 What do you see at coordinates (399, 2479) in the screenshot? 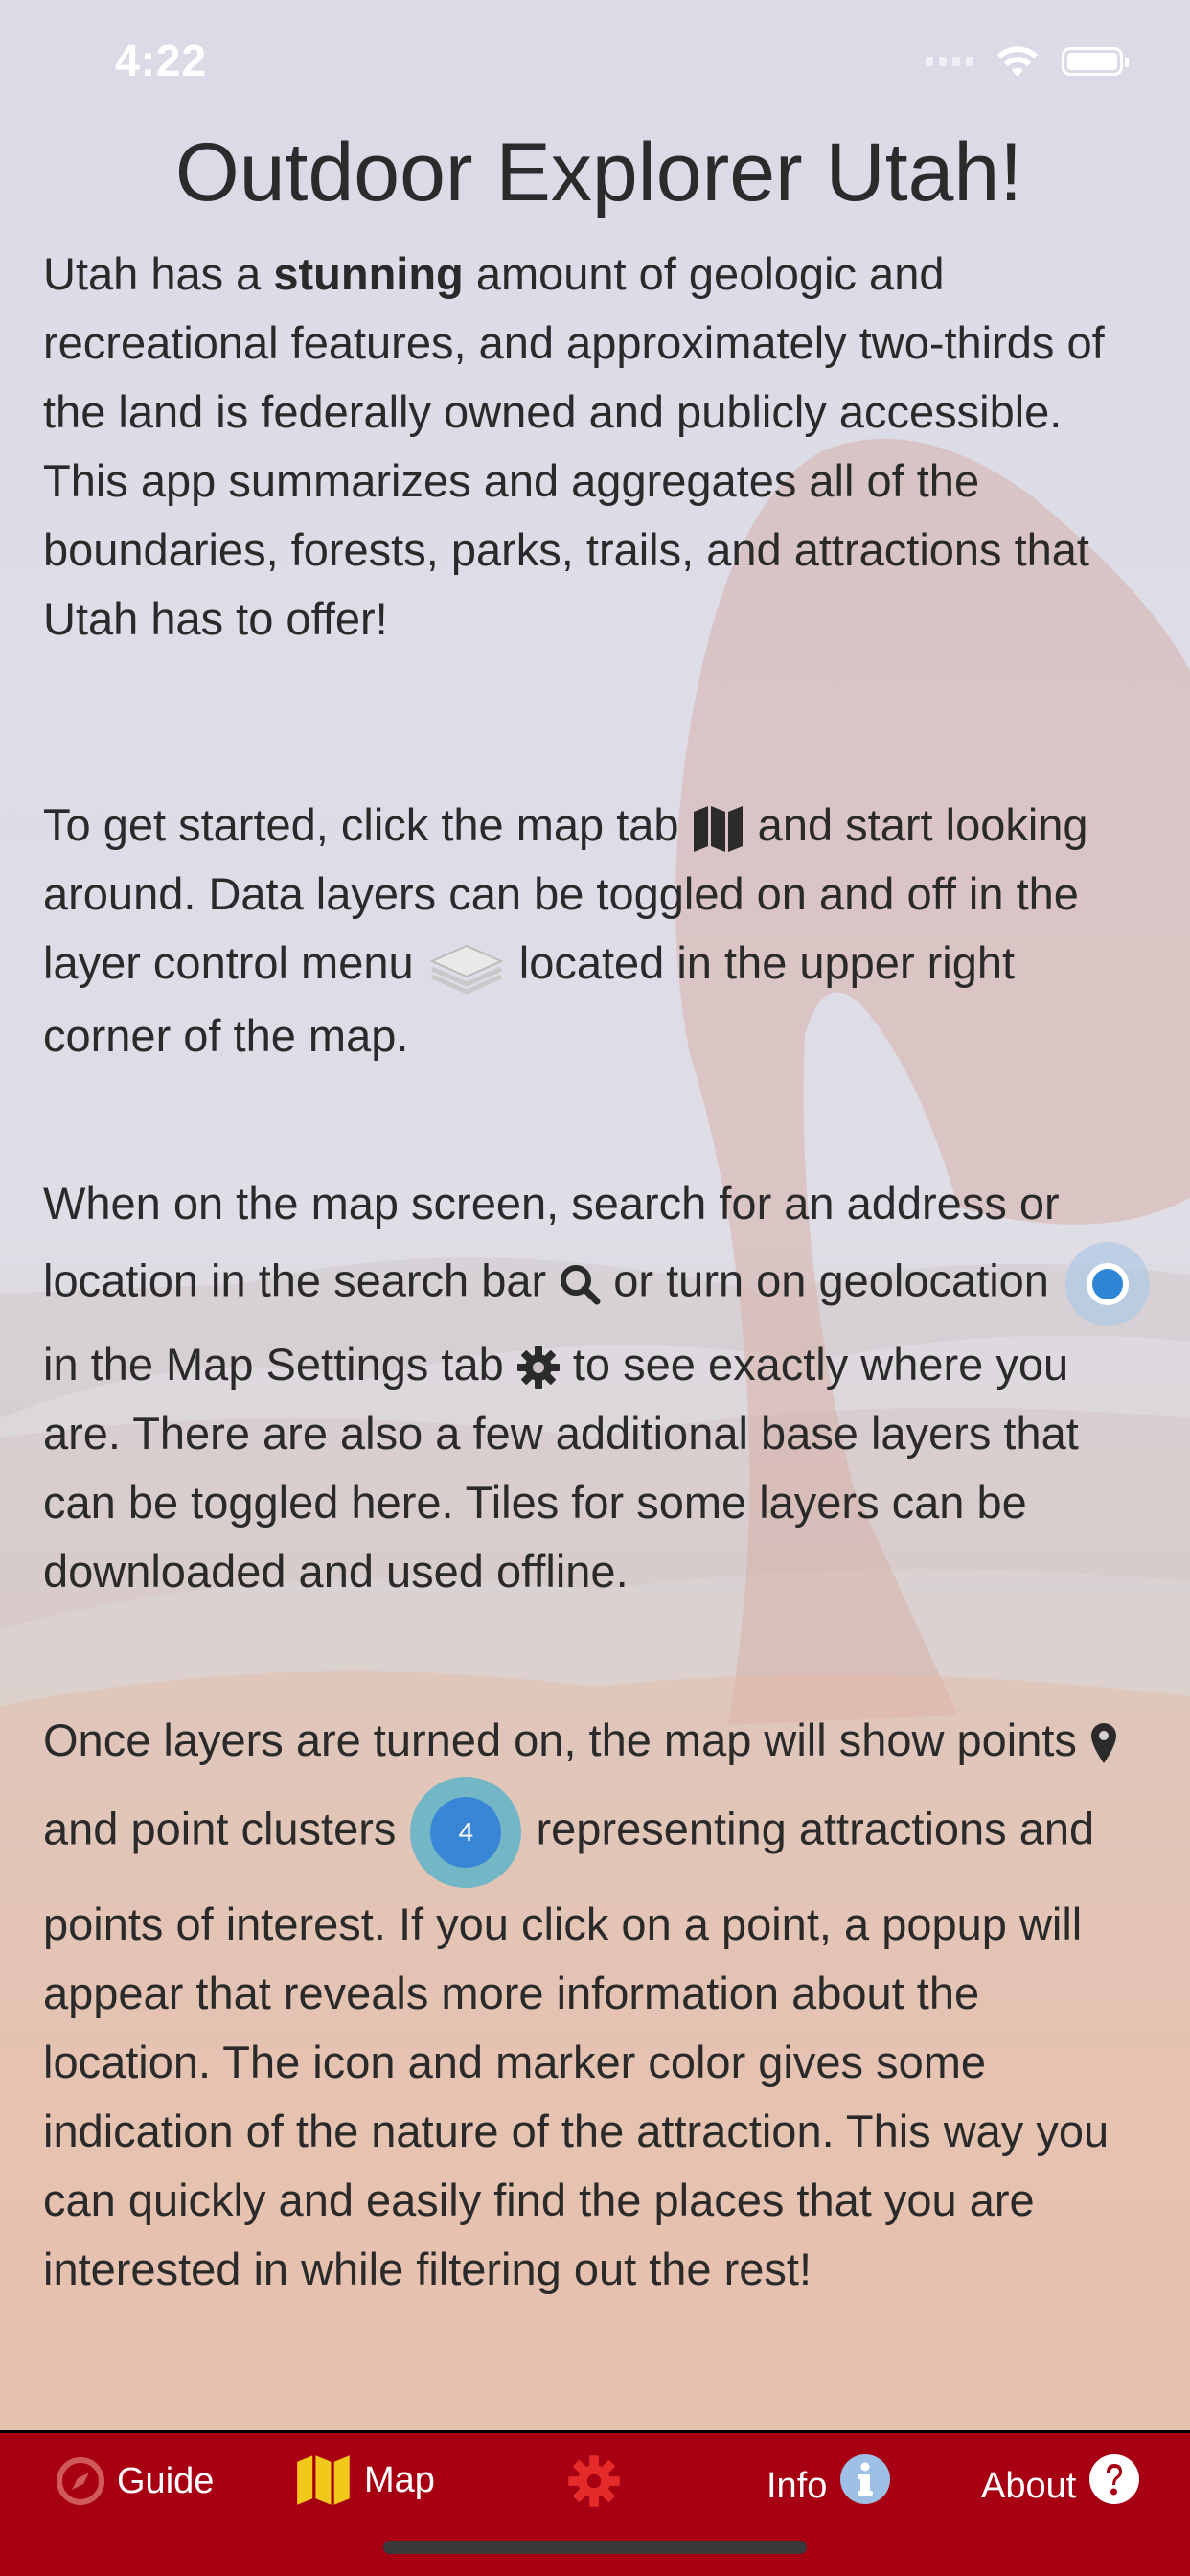
I see `tab-map-label: Map` at bounding box center [399, 2479].